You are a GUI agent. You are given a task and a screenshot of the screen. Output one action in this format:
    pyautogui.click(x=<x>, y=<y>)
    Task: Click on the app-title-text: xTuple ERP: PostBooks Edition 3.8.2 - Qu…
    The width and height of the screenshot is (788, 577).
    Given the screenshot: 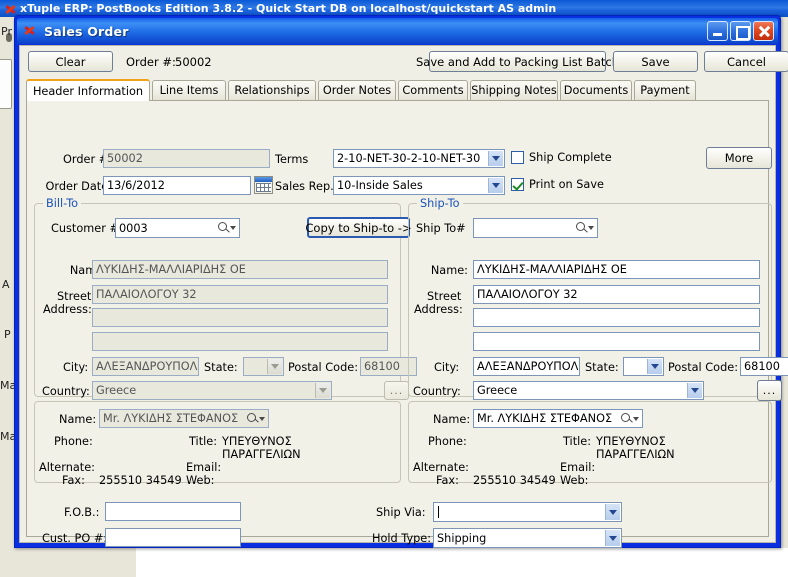 What is the action you would take?
    pyautogui.click(x=288, y=8)
    